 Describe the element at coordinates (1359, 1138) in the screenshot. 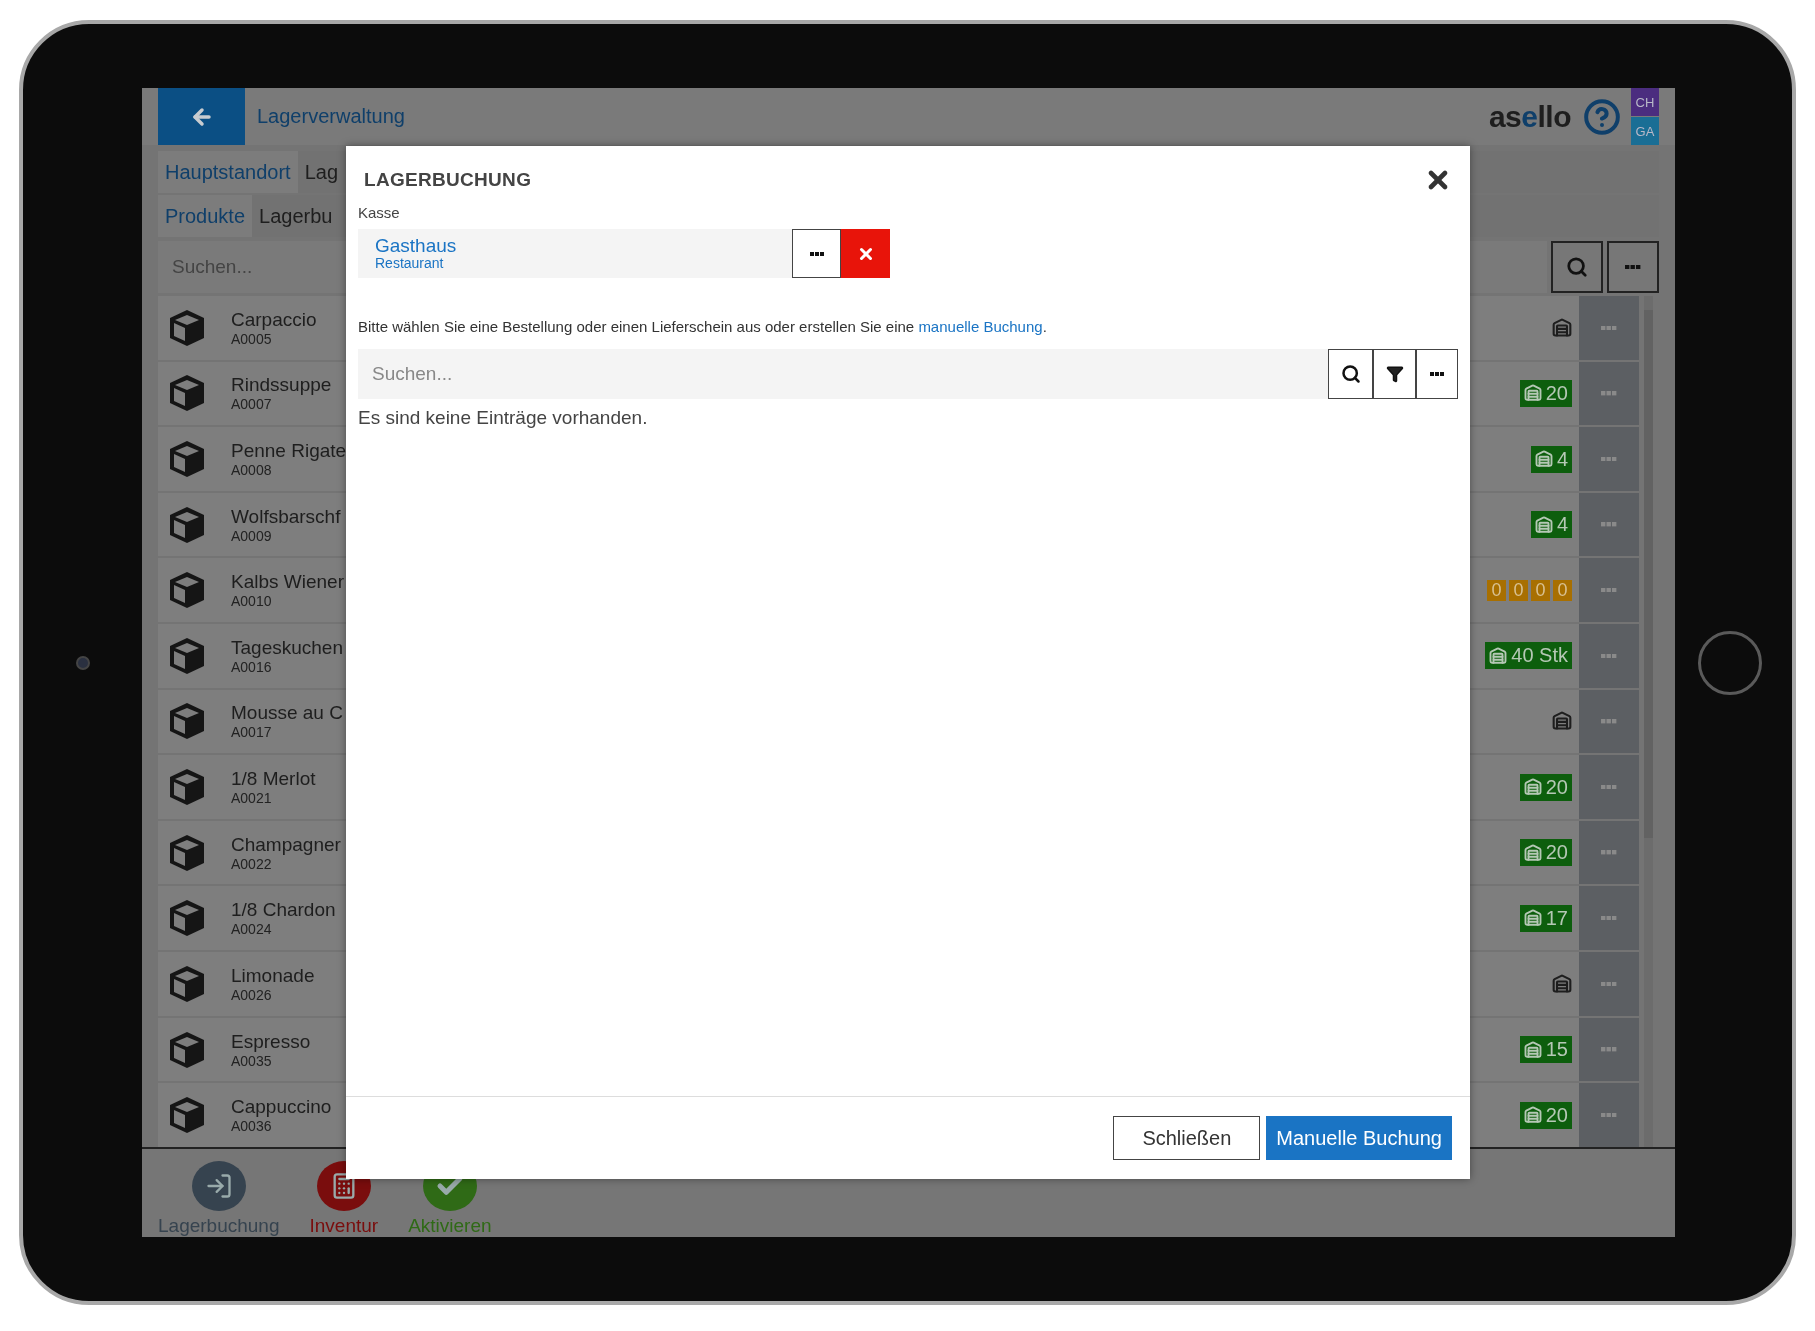

I see `primary-button: Manuelle Buchung` at that location.